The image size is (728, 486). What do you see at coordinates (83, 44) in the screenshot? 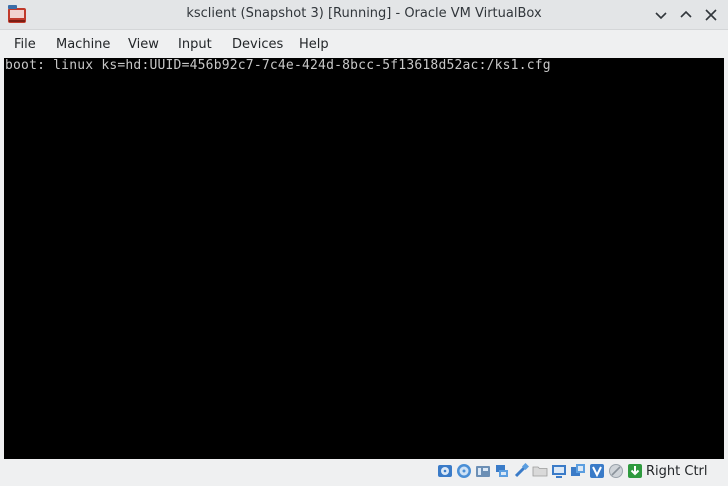
I see `menu-machine: Machine` at bounding box center [83, 44].